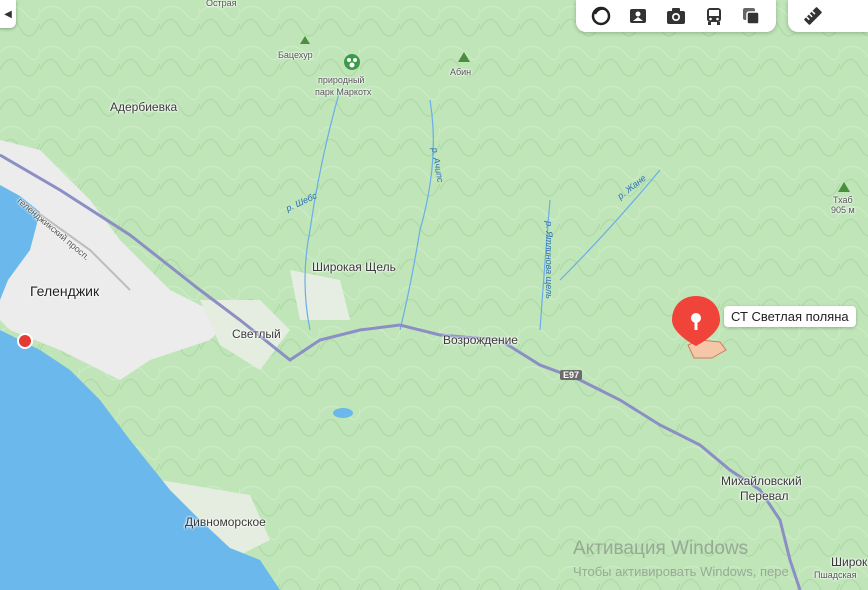  I want to click on place-ostraya: Острая, so click(221, 4).